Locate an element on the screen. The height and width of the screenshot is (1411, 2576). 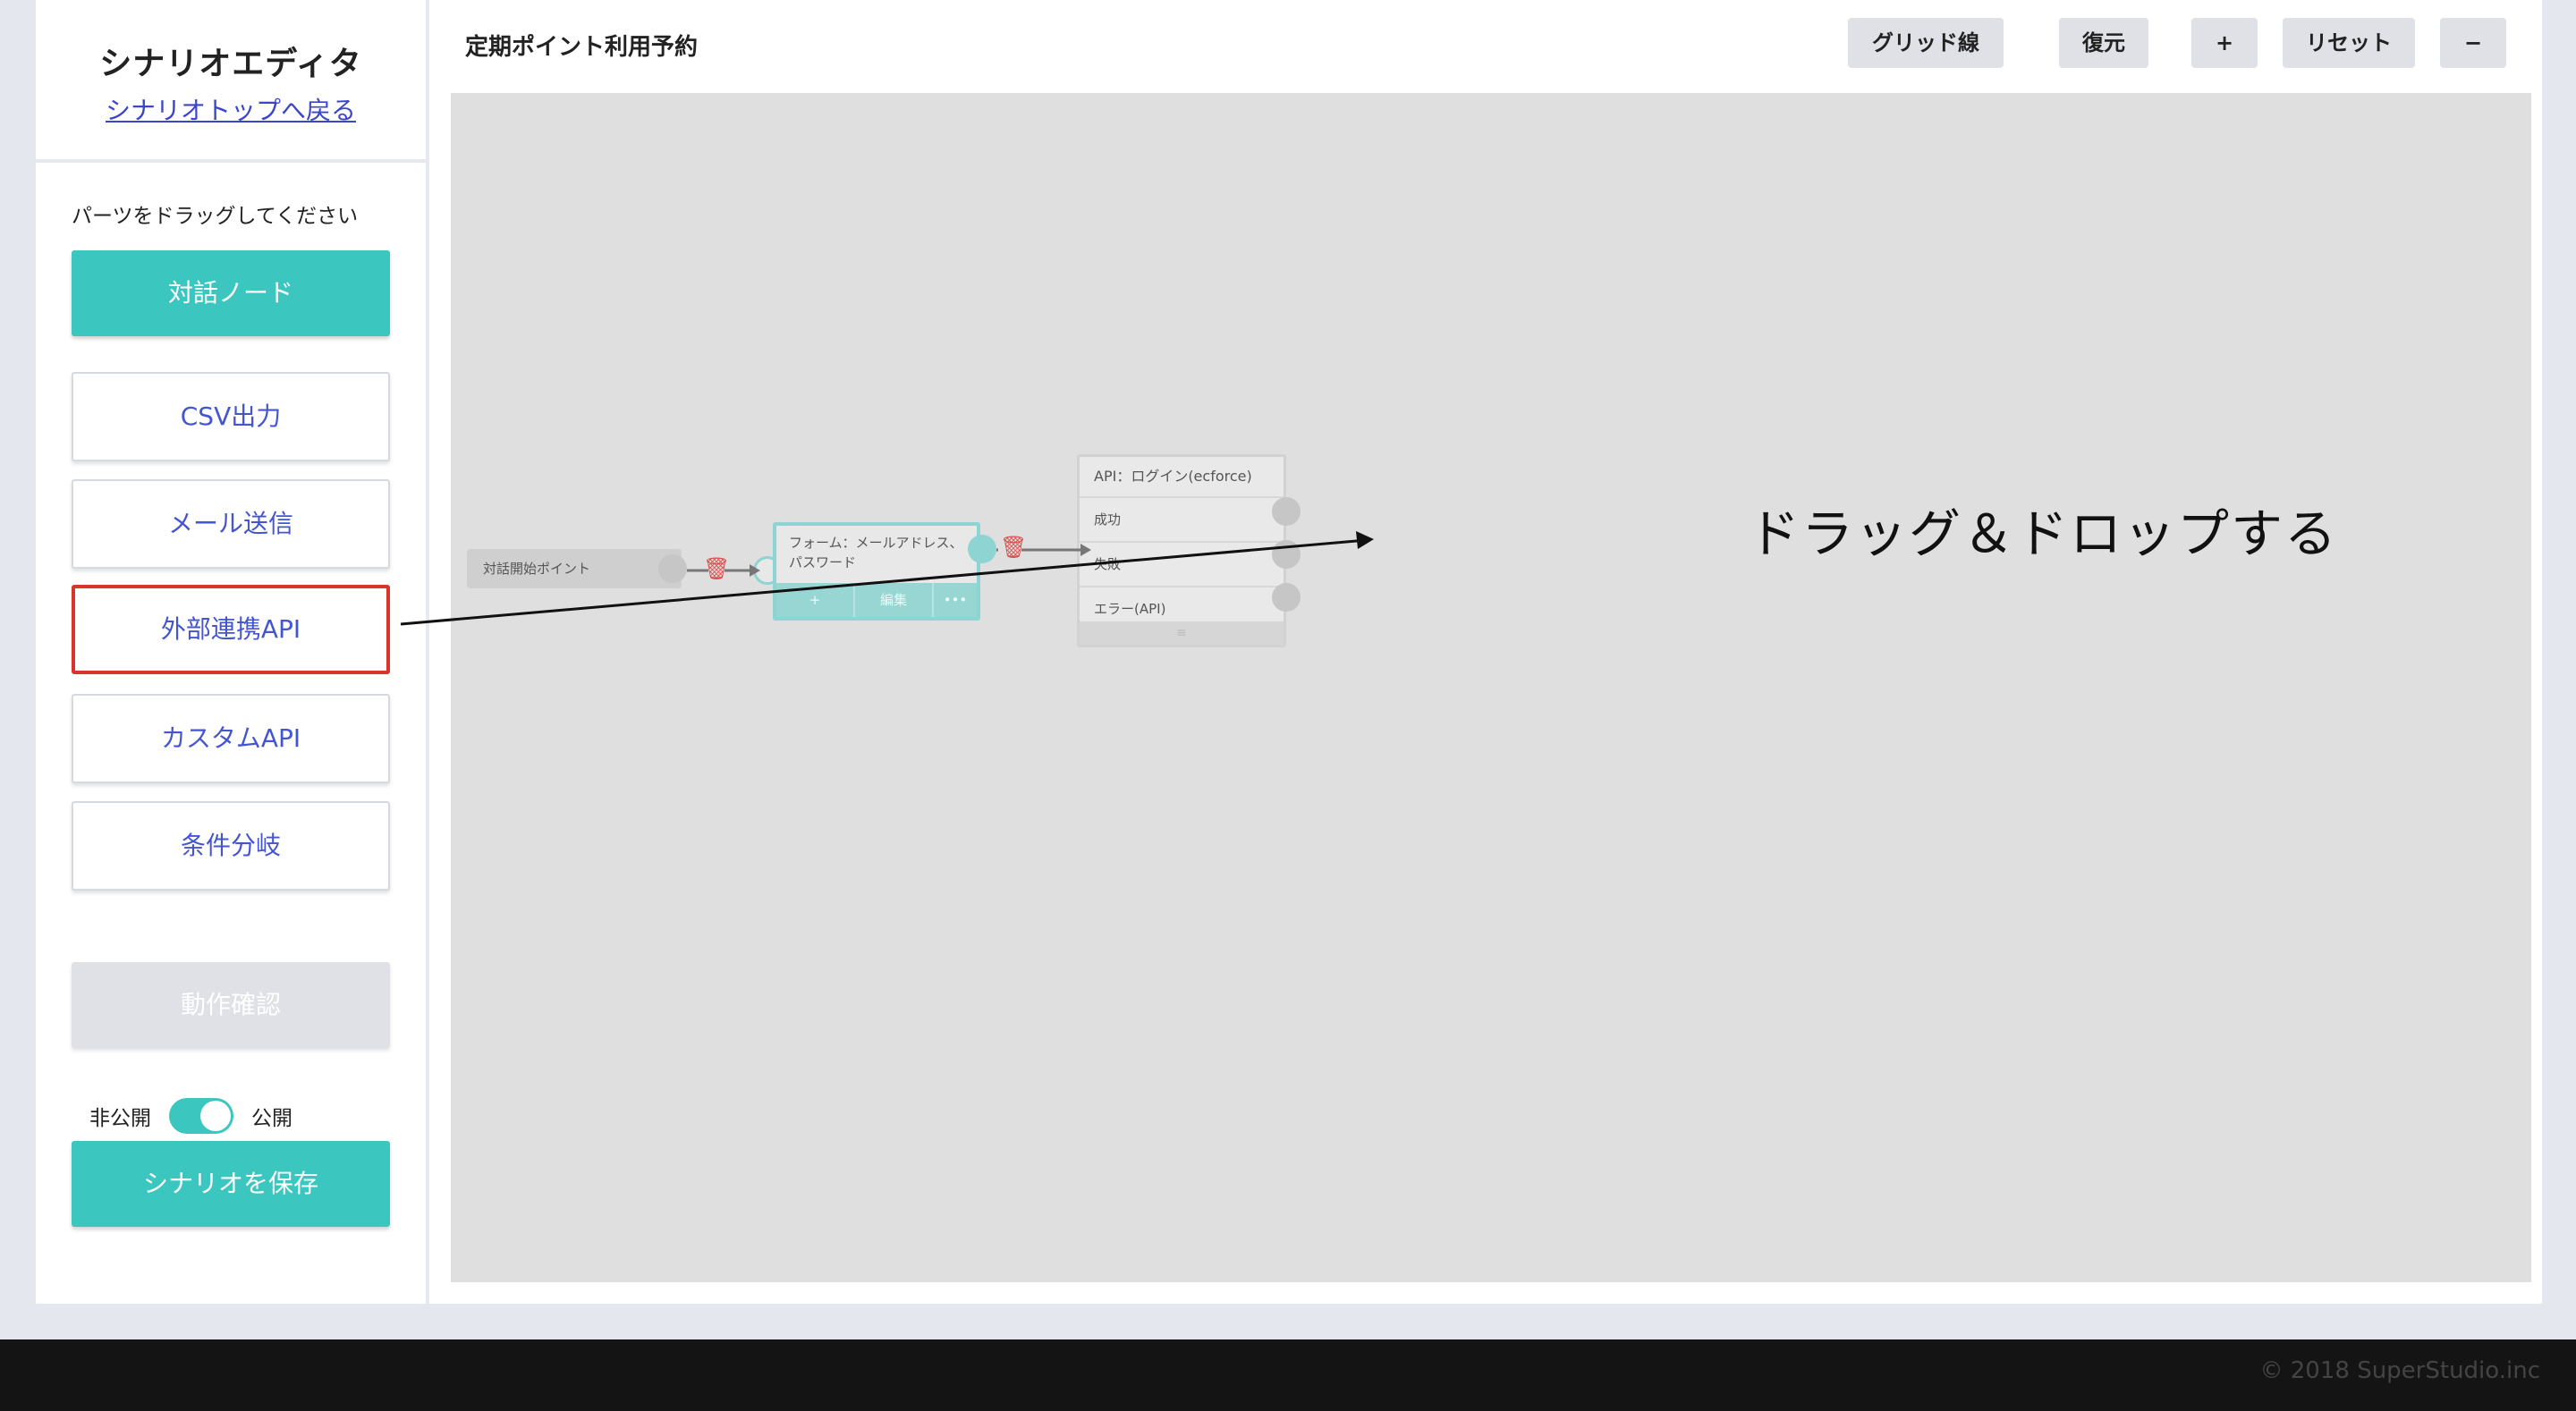
part-dialog-node: 対話ノード is located at coordinates (231, 293).